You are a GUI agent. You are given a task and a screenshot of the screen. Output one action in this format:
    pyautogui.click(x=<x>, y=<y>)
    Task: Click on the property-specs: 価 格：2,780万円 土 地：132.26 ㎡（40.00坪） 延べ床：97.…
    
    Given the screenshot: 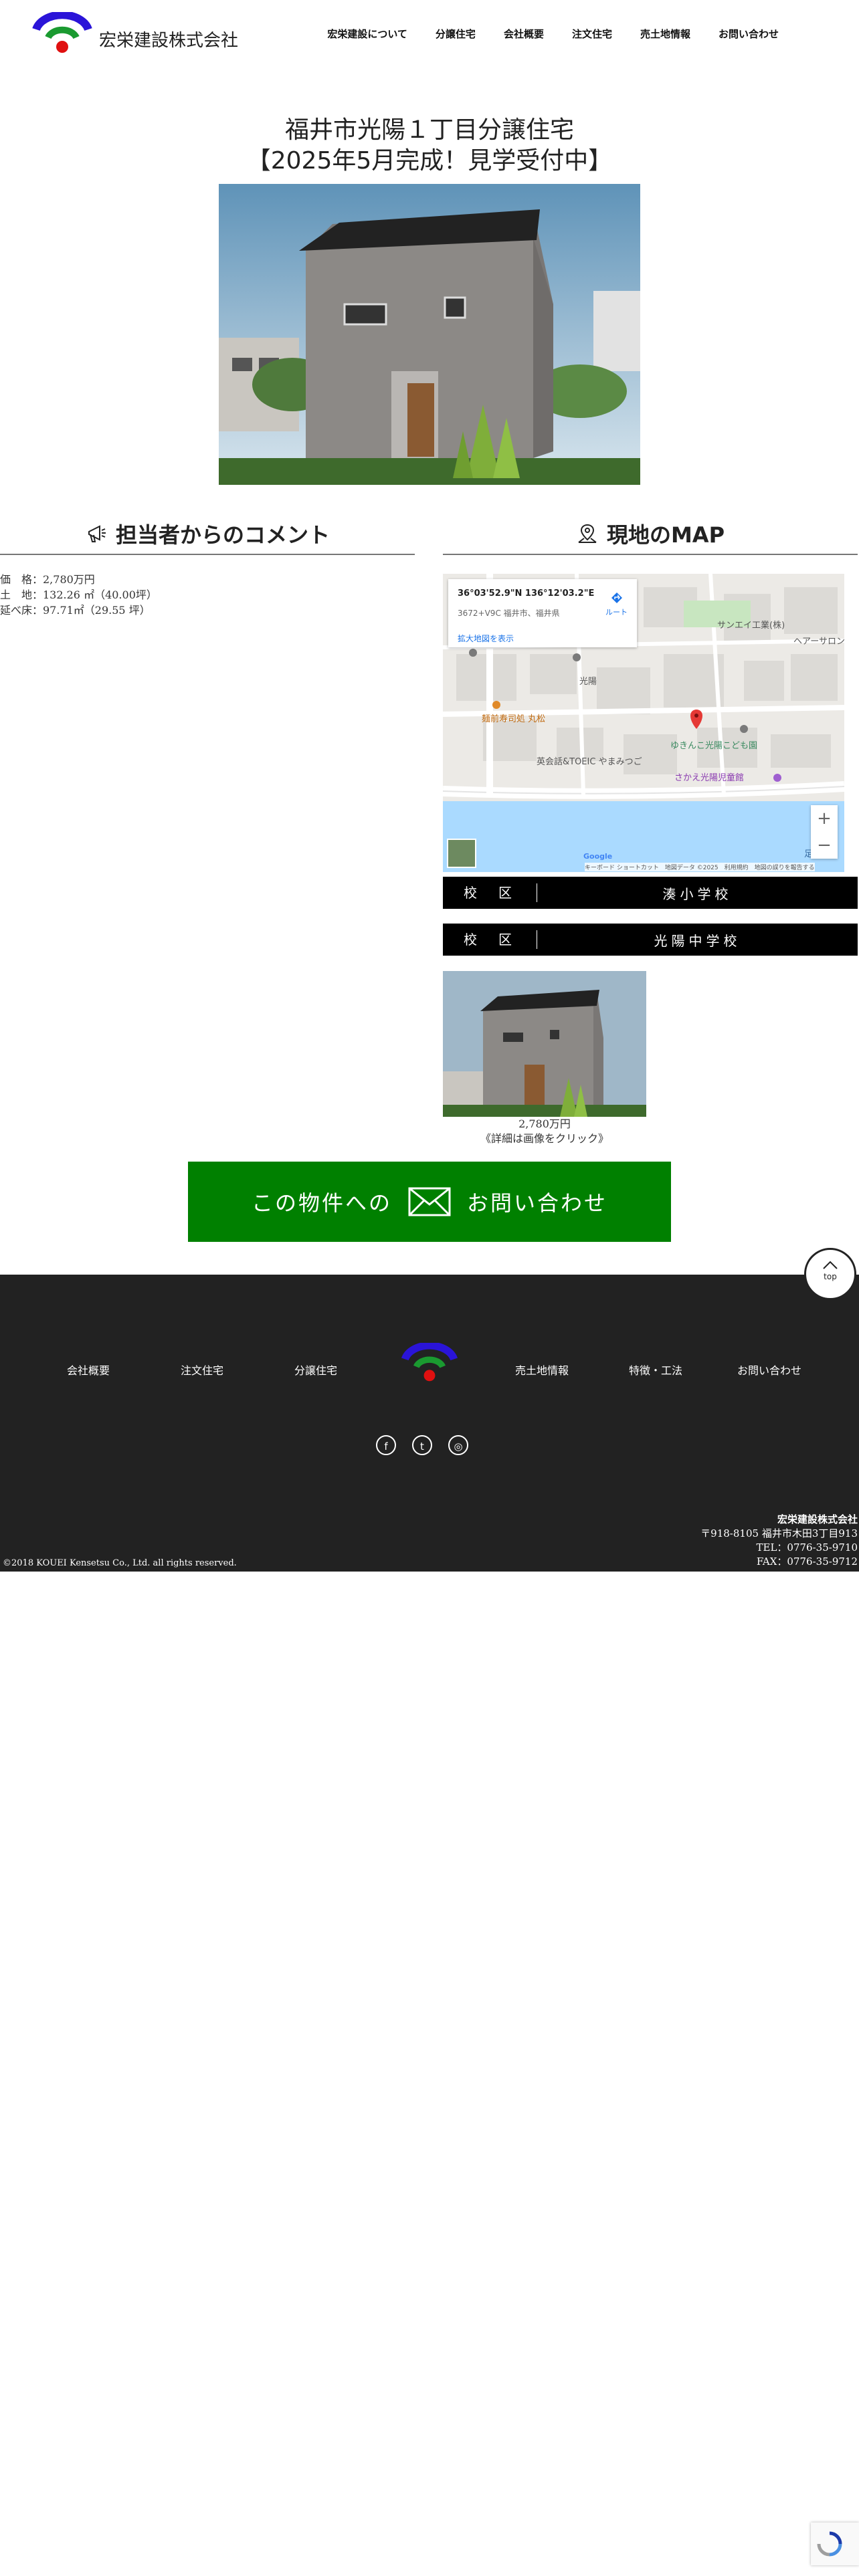 What is the action you would take?
    pyautogui.click(x=78, y=595)
    